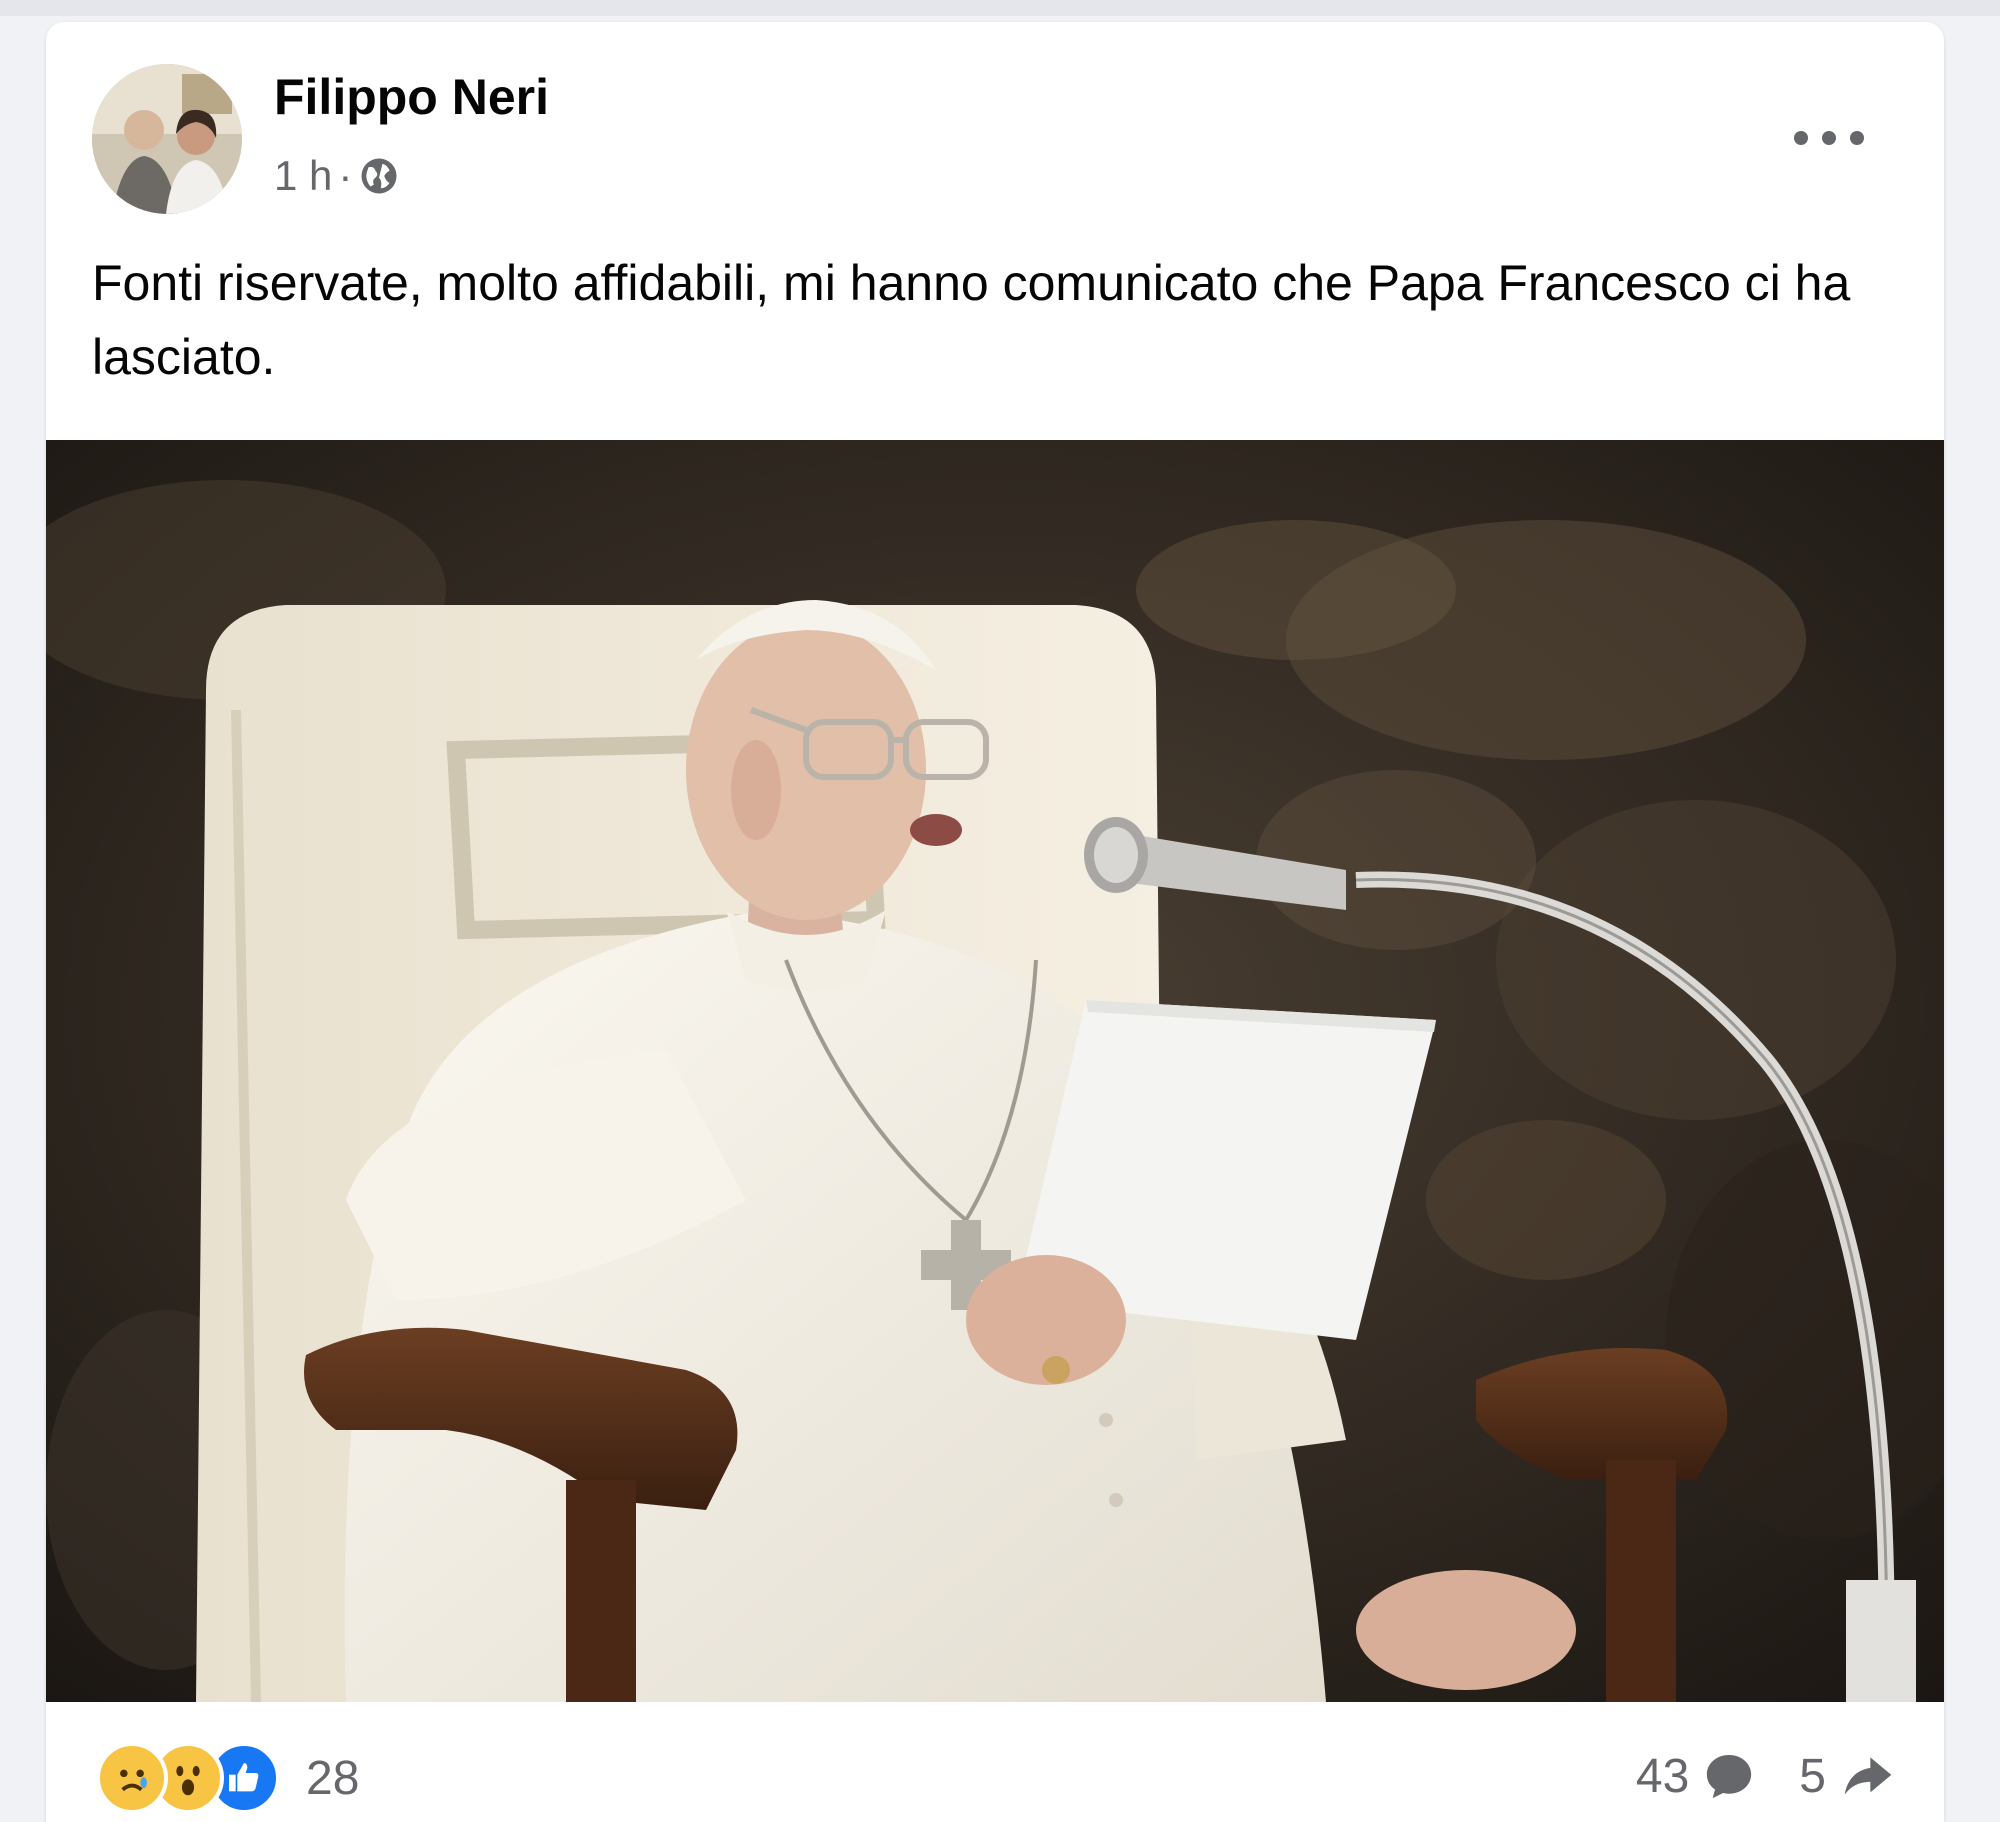  What do you see at coordinates (227, 1778) in the screenshot?
I see `reactions-summary: 28` at bounding box center [227, 1778].